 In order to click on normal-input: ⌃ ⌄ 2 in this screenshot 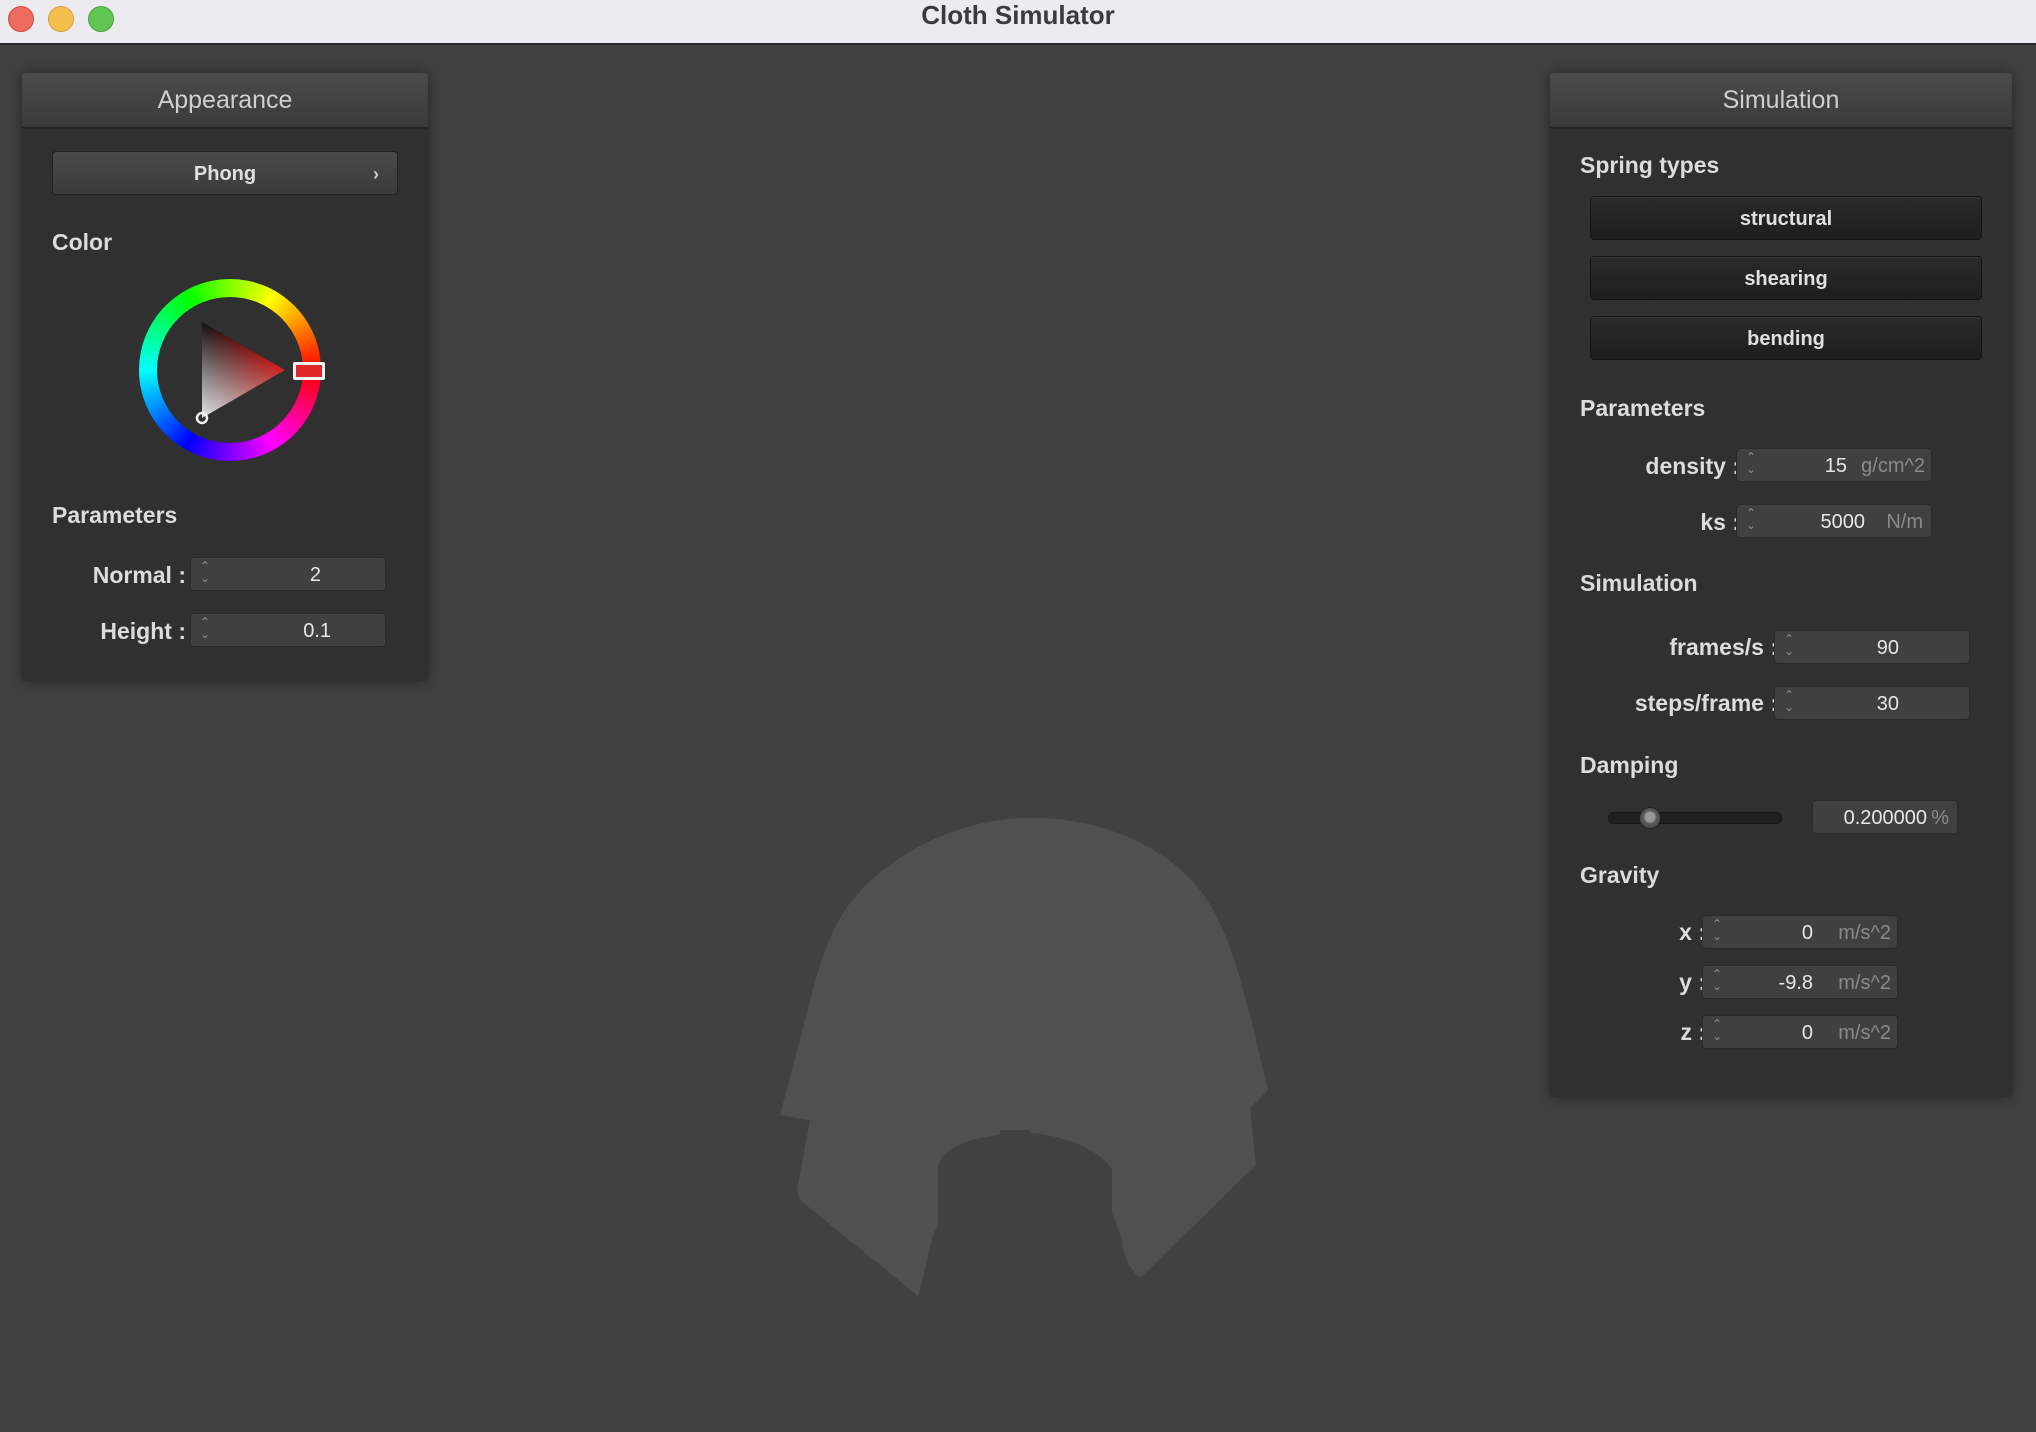, I will do `click(288, 574)`.